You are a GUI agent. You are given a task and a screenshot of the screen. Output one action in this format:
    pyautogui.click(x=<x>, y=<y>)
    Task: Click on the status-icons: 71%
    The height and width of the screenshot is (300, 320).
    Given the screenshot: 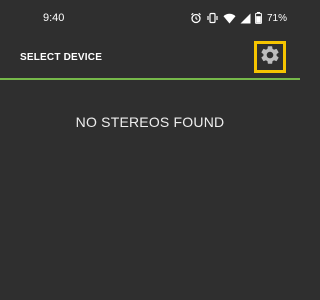 What is the action you would take?
    pyautogui.click(x=238, y=18)
    